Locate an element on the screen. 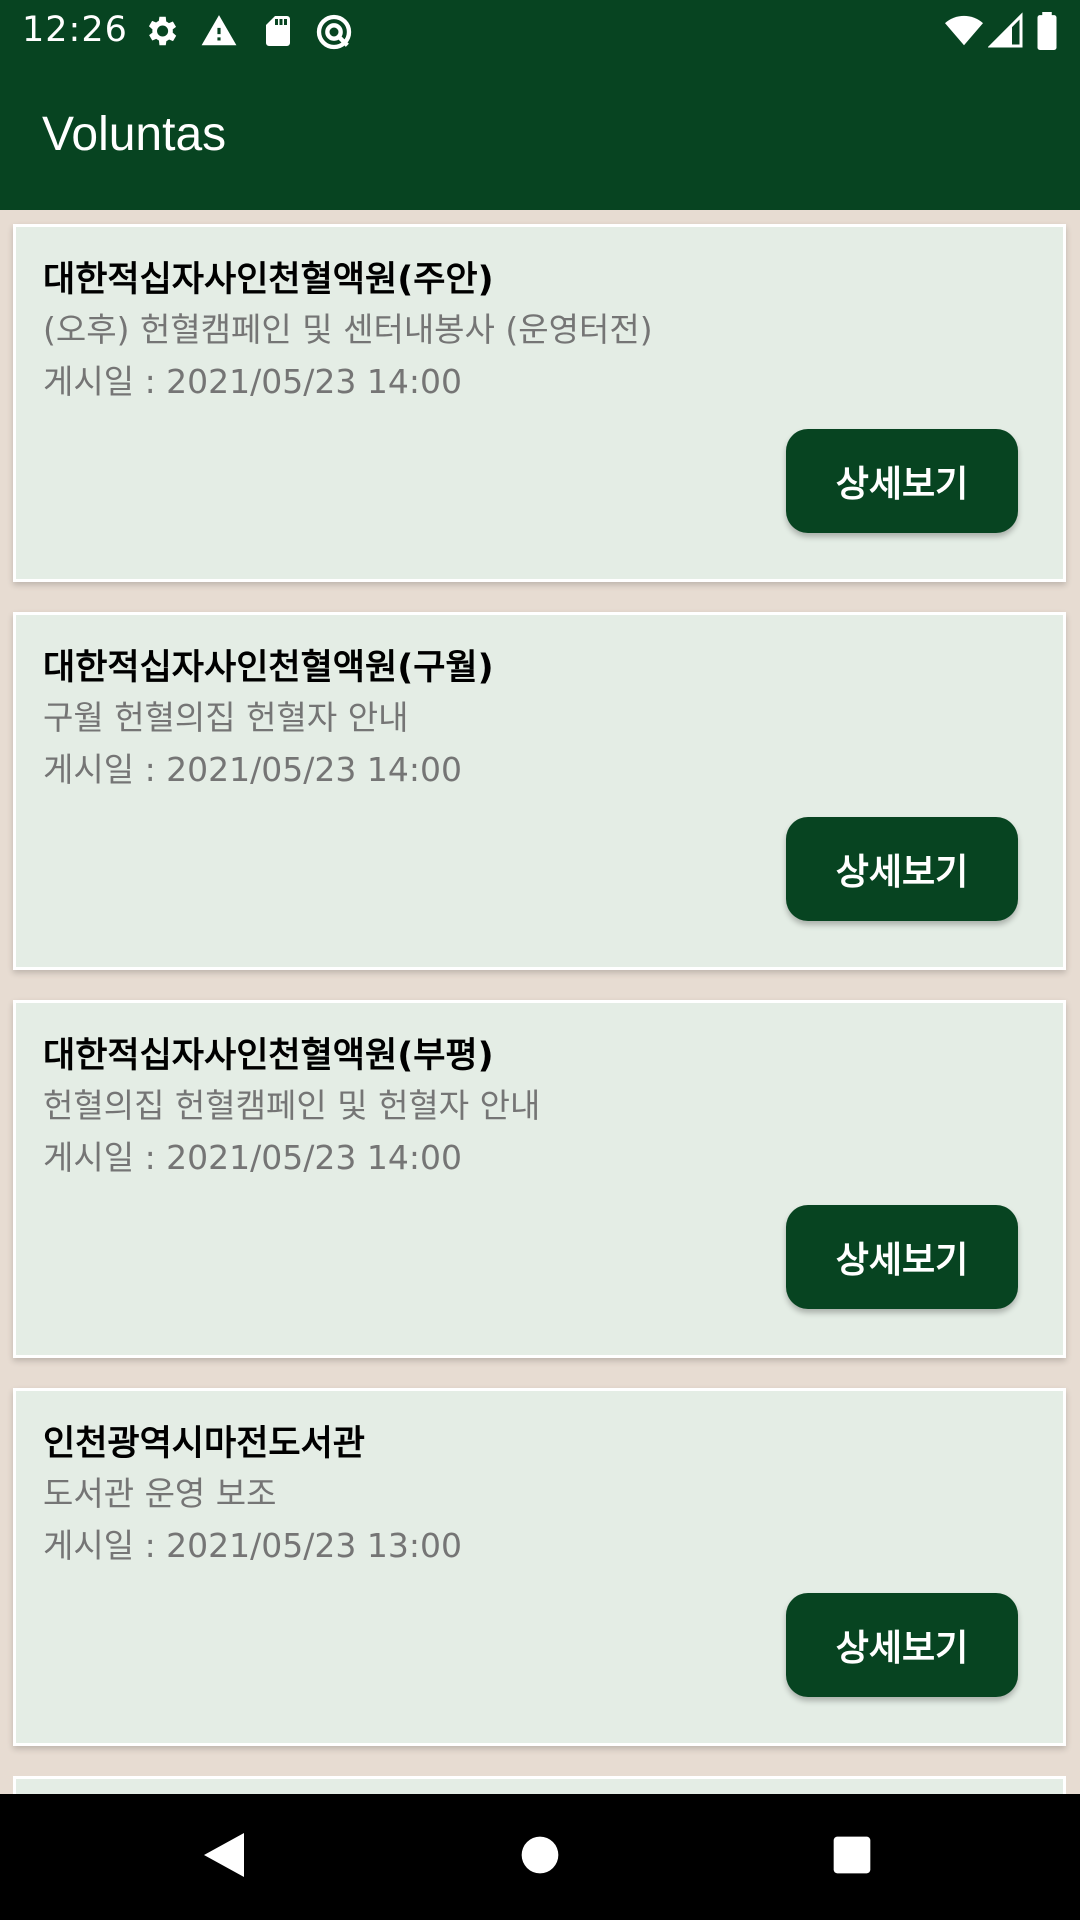 The height and width of the screenshot is (1920, 1080). list-item-partial is located at coordinates (539, 1785).